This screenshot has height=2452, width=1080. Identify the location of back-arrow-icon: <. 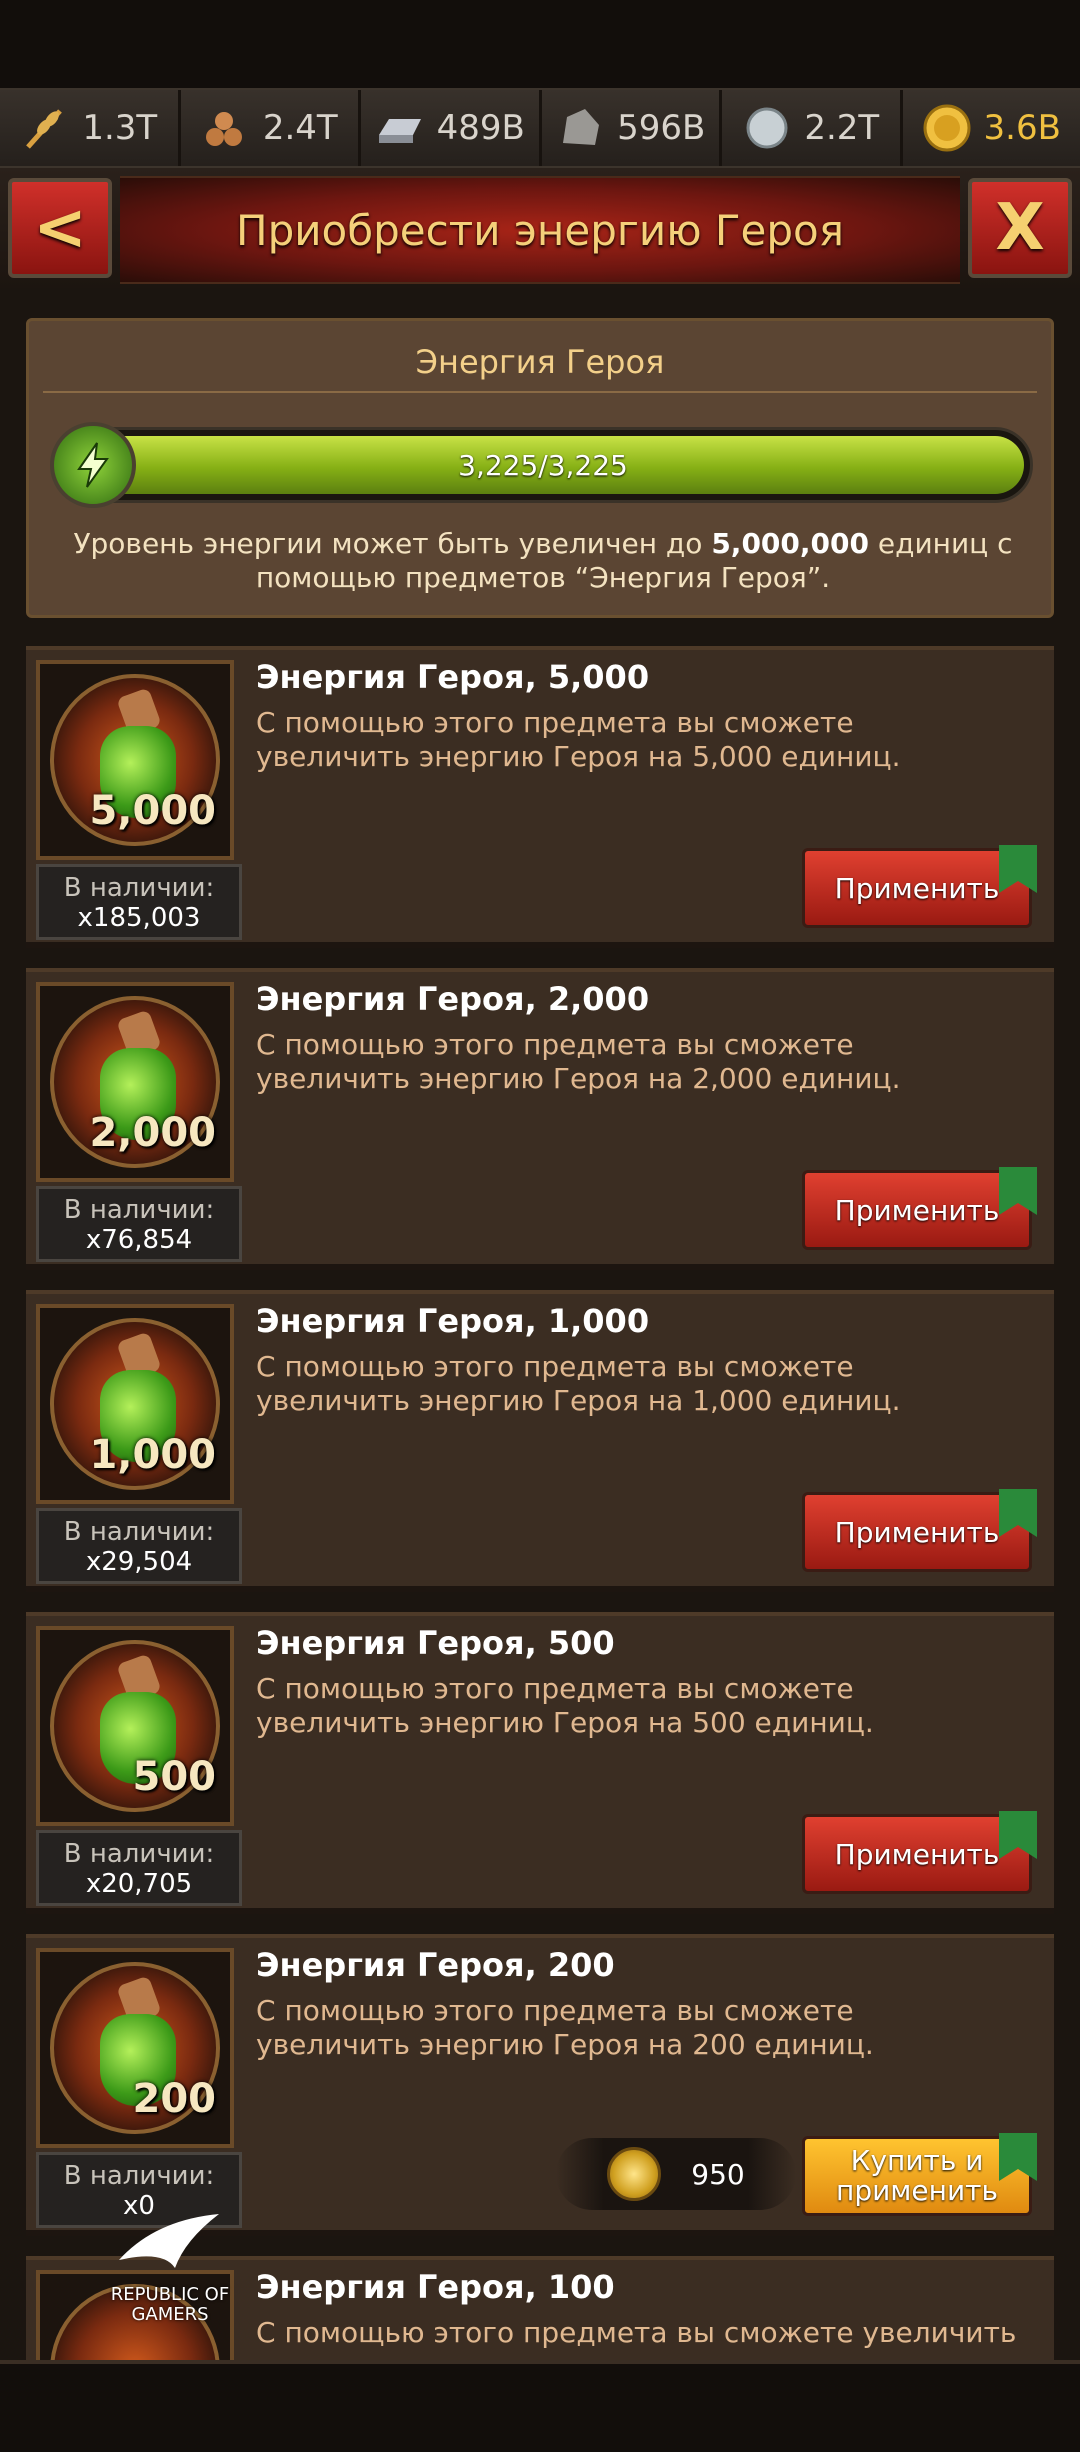
(60, 228).